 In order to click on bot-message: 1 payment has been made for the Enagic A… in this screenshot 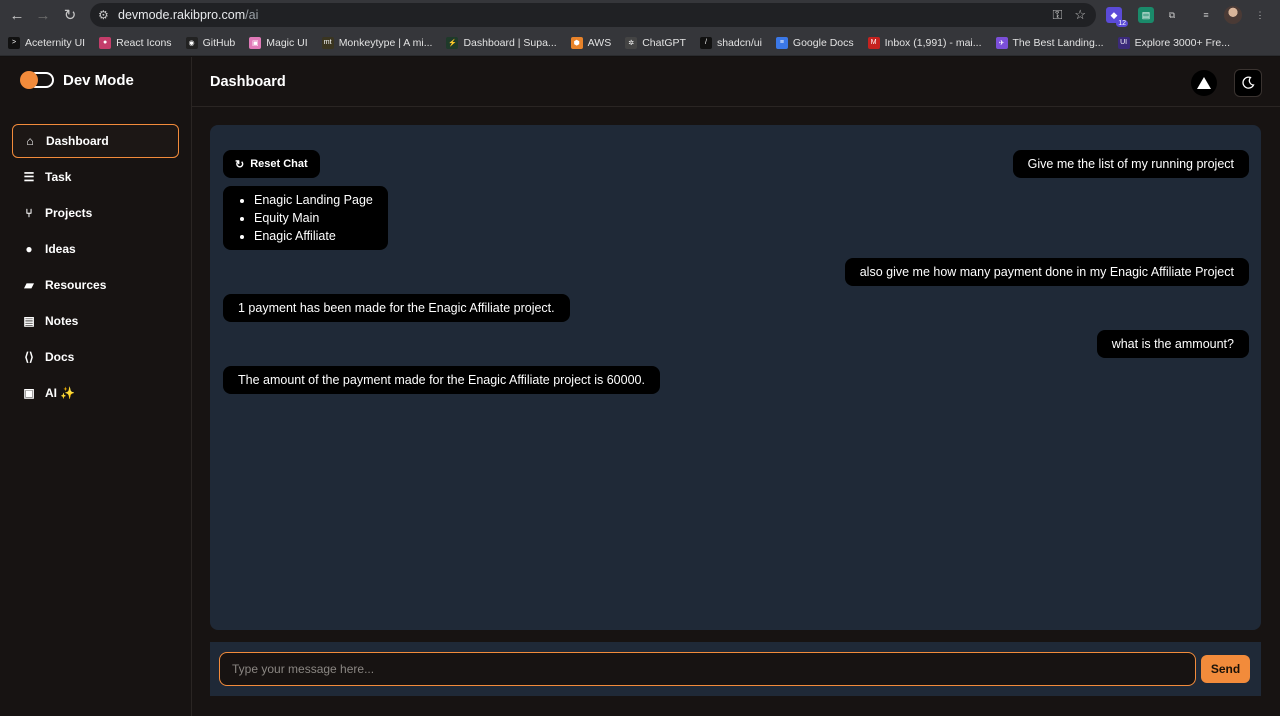, I will do `click(396, 308)`.